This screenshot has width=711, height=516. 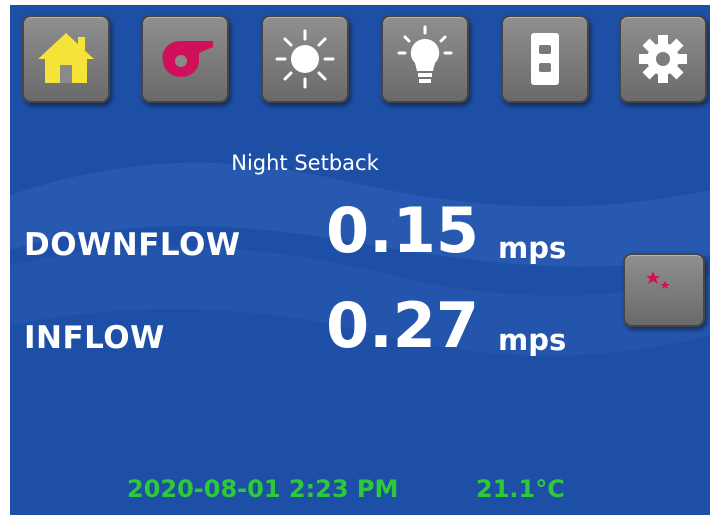 I want to click on sun-icon, so click(x=305, y=59).